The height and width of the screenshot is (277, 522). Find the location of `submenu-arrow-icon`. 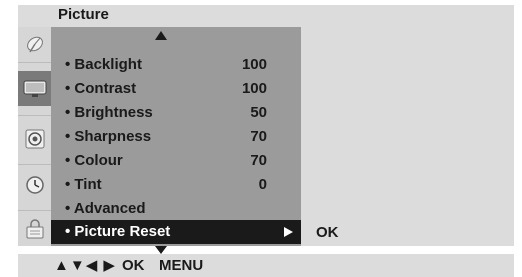

submenu-arrow-icon is located at coordinates (288, 232).